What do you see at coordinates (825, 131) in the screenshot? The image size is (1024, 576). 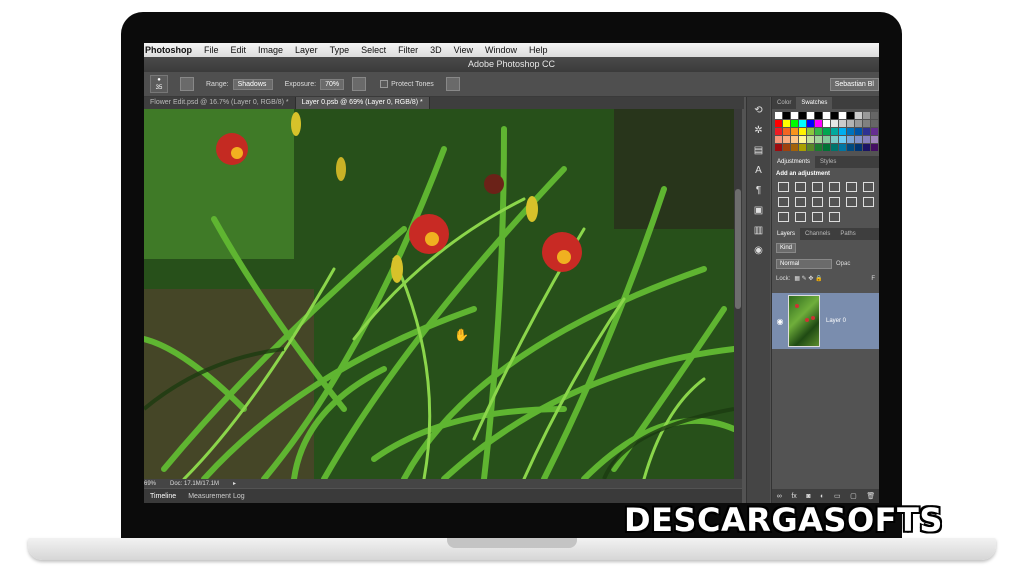 I see `swatches-grid` at bounding box center [825, 131].